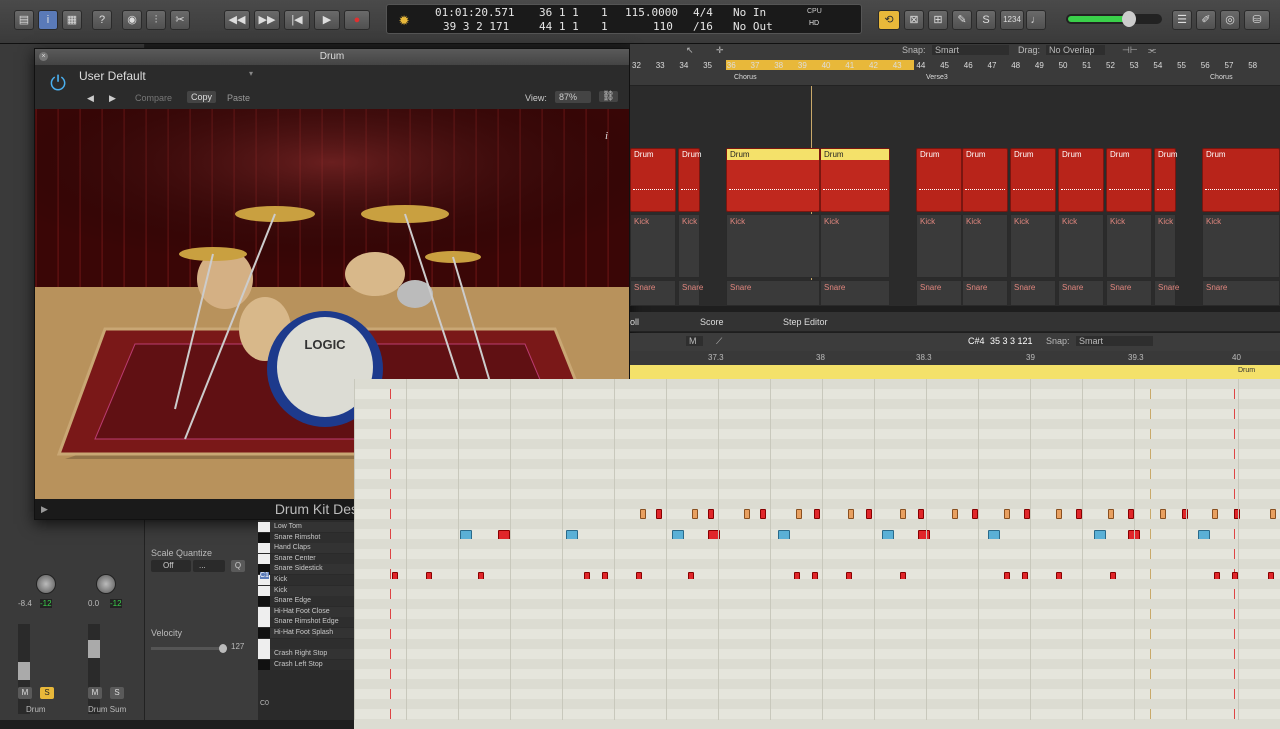  I want to click on toolbar-icon: ▦, so click(72, 20).